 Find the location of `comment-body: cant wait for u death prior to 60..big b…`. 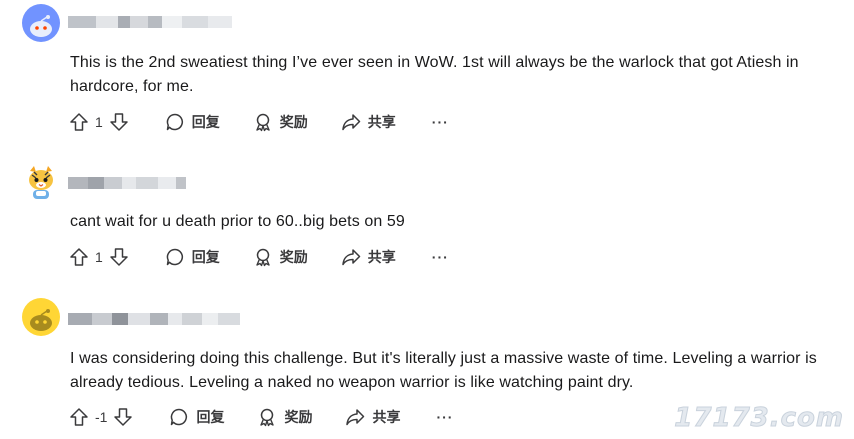

comment-body: cant wait for u death prior to 60..big b… is located at coordinates (237, 221).